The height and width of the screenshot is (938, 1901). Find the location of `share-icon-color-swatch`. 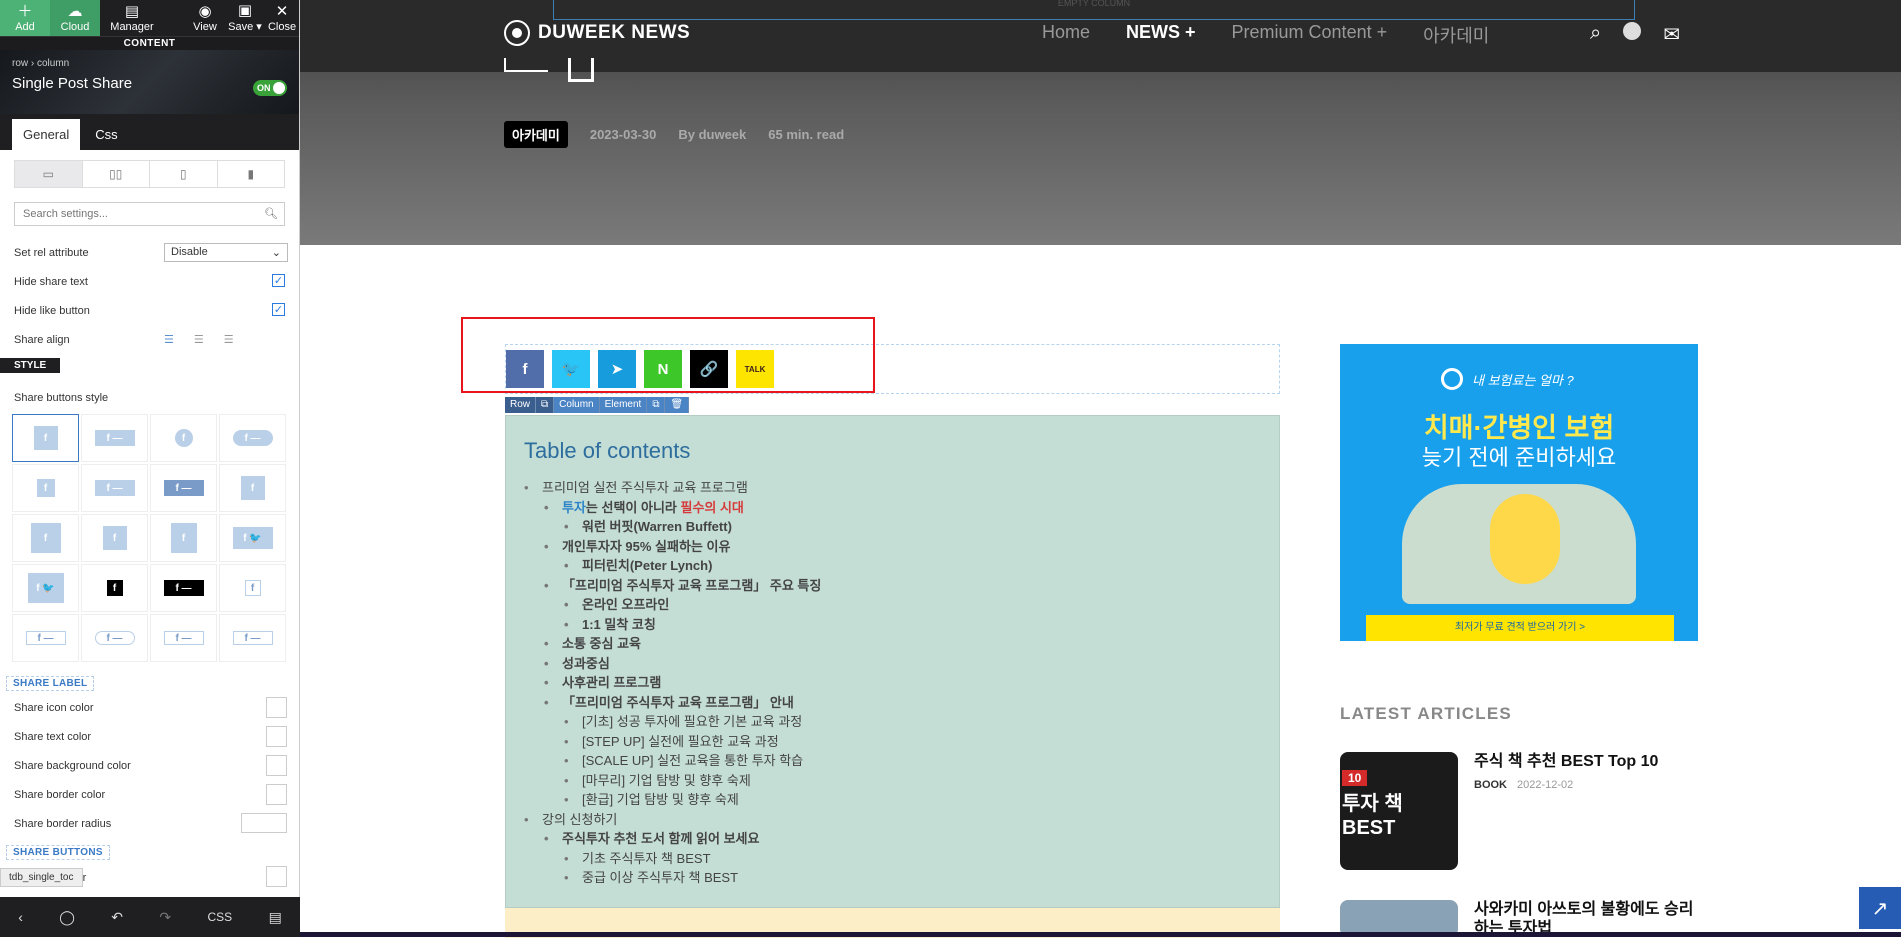

share-icon-color-swatch is located at coordinates (276, 707).